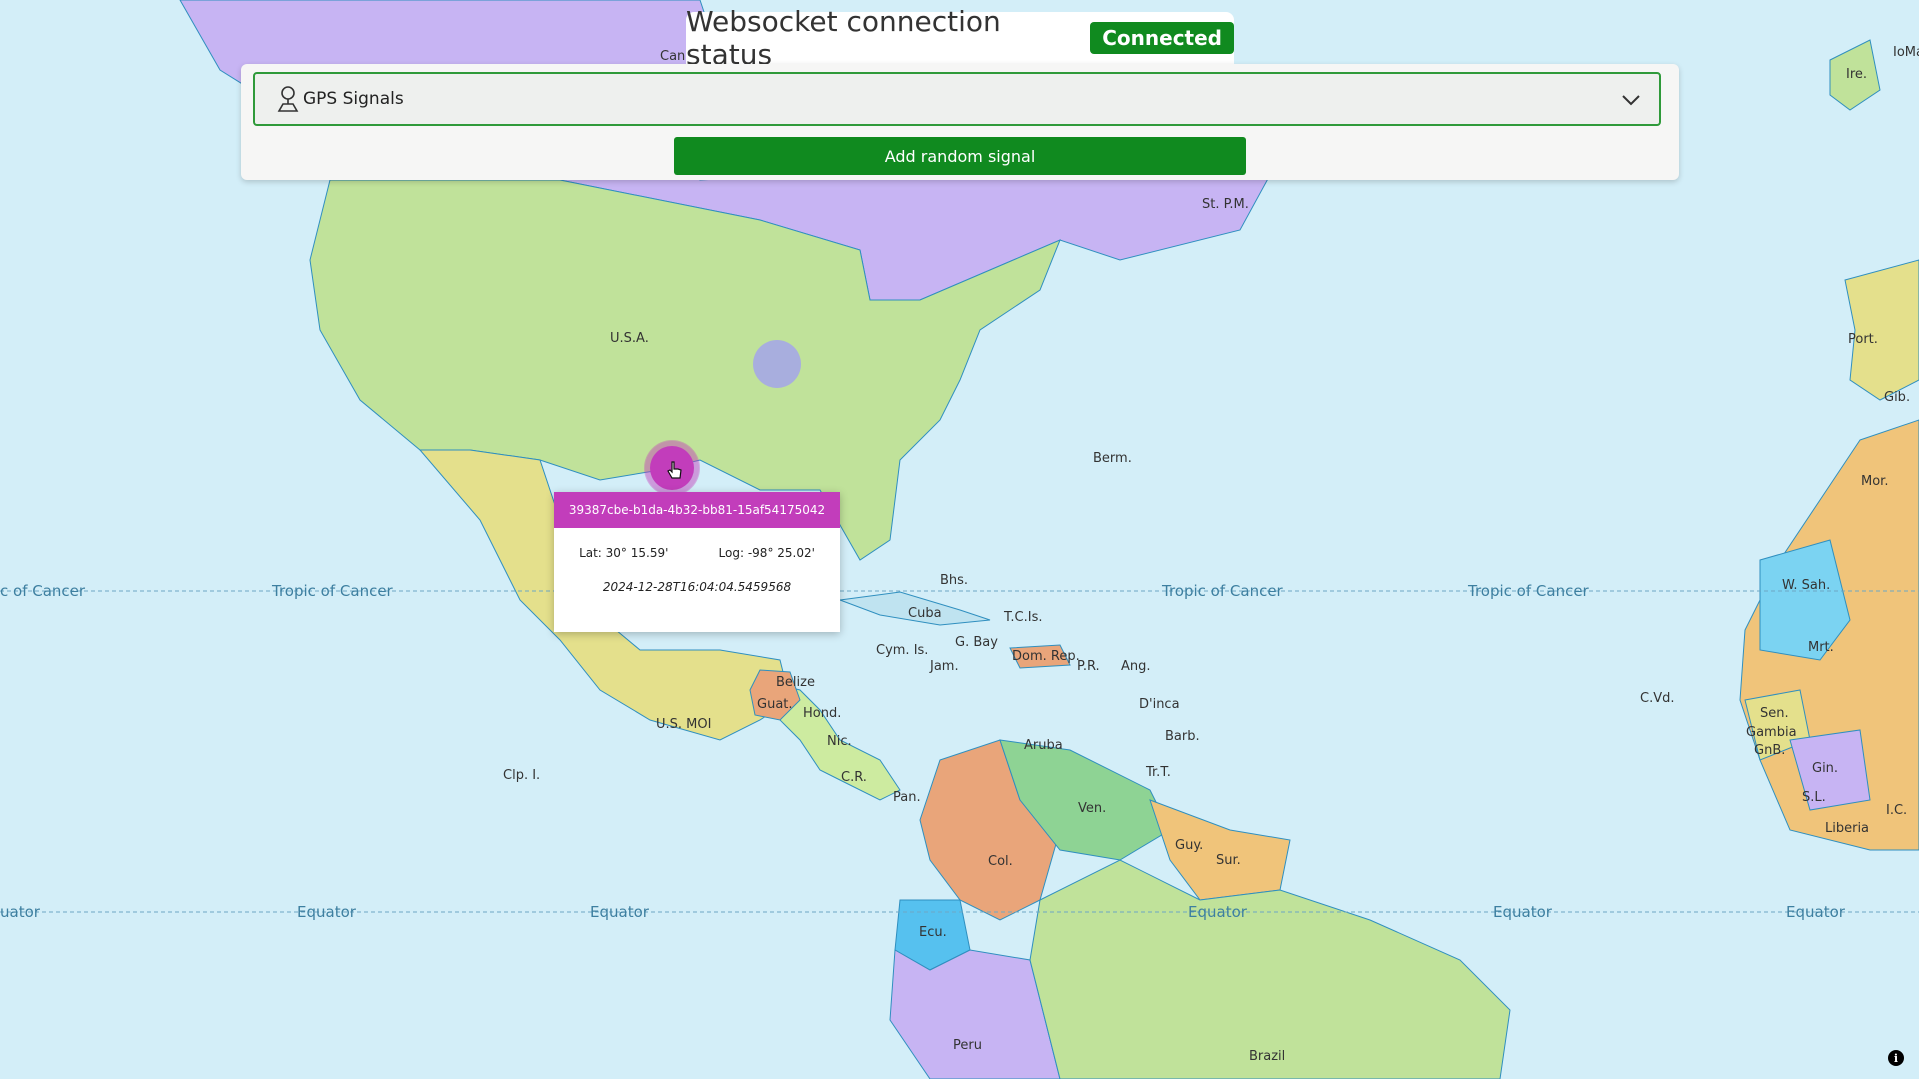  I want to click on map-label: Gin., so click(1825, 768).